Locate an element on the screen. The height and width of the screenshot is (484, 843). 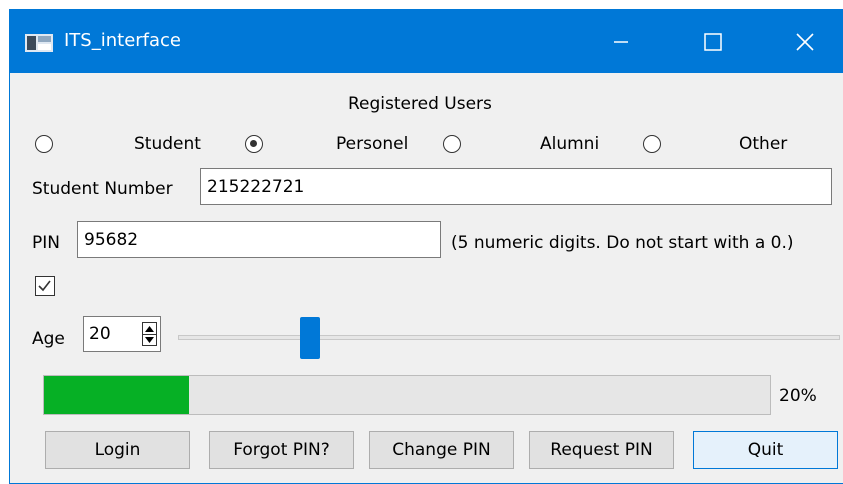
minimize-icon is located at coordinates (621, 41).